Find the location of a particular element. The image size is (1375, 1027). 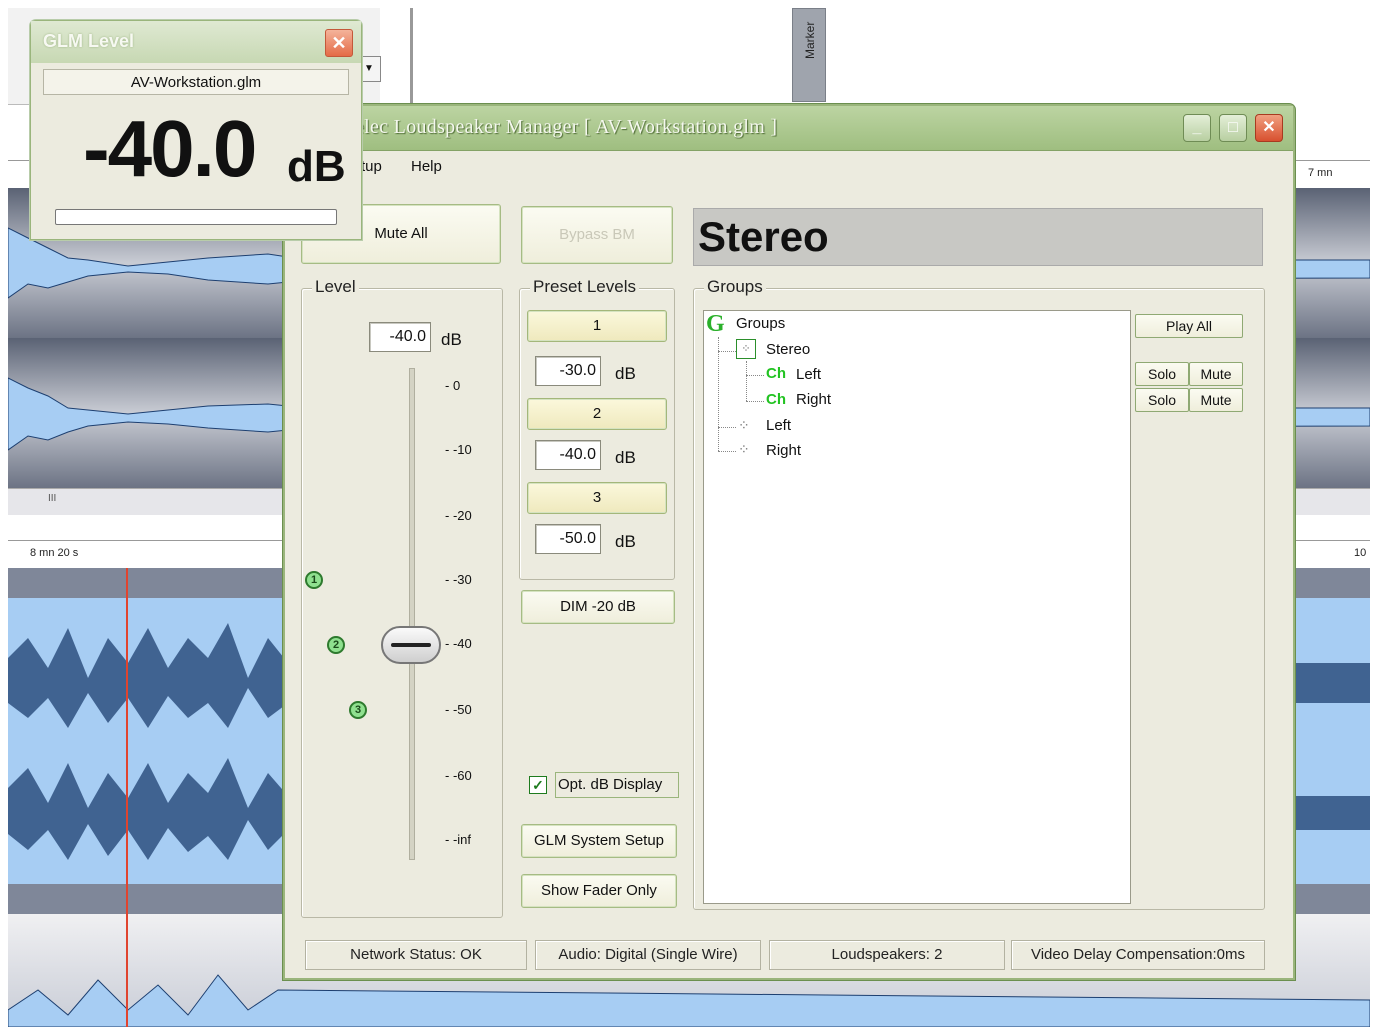

preset-marker-2: 2 is located at coordinates (336, 645).